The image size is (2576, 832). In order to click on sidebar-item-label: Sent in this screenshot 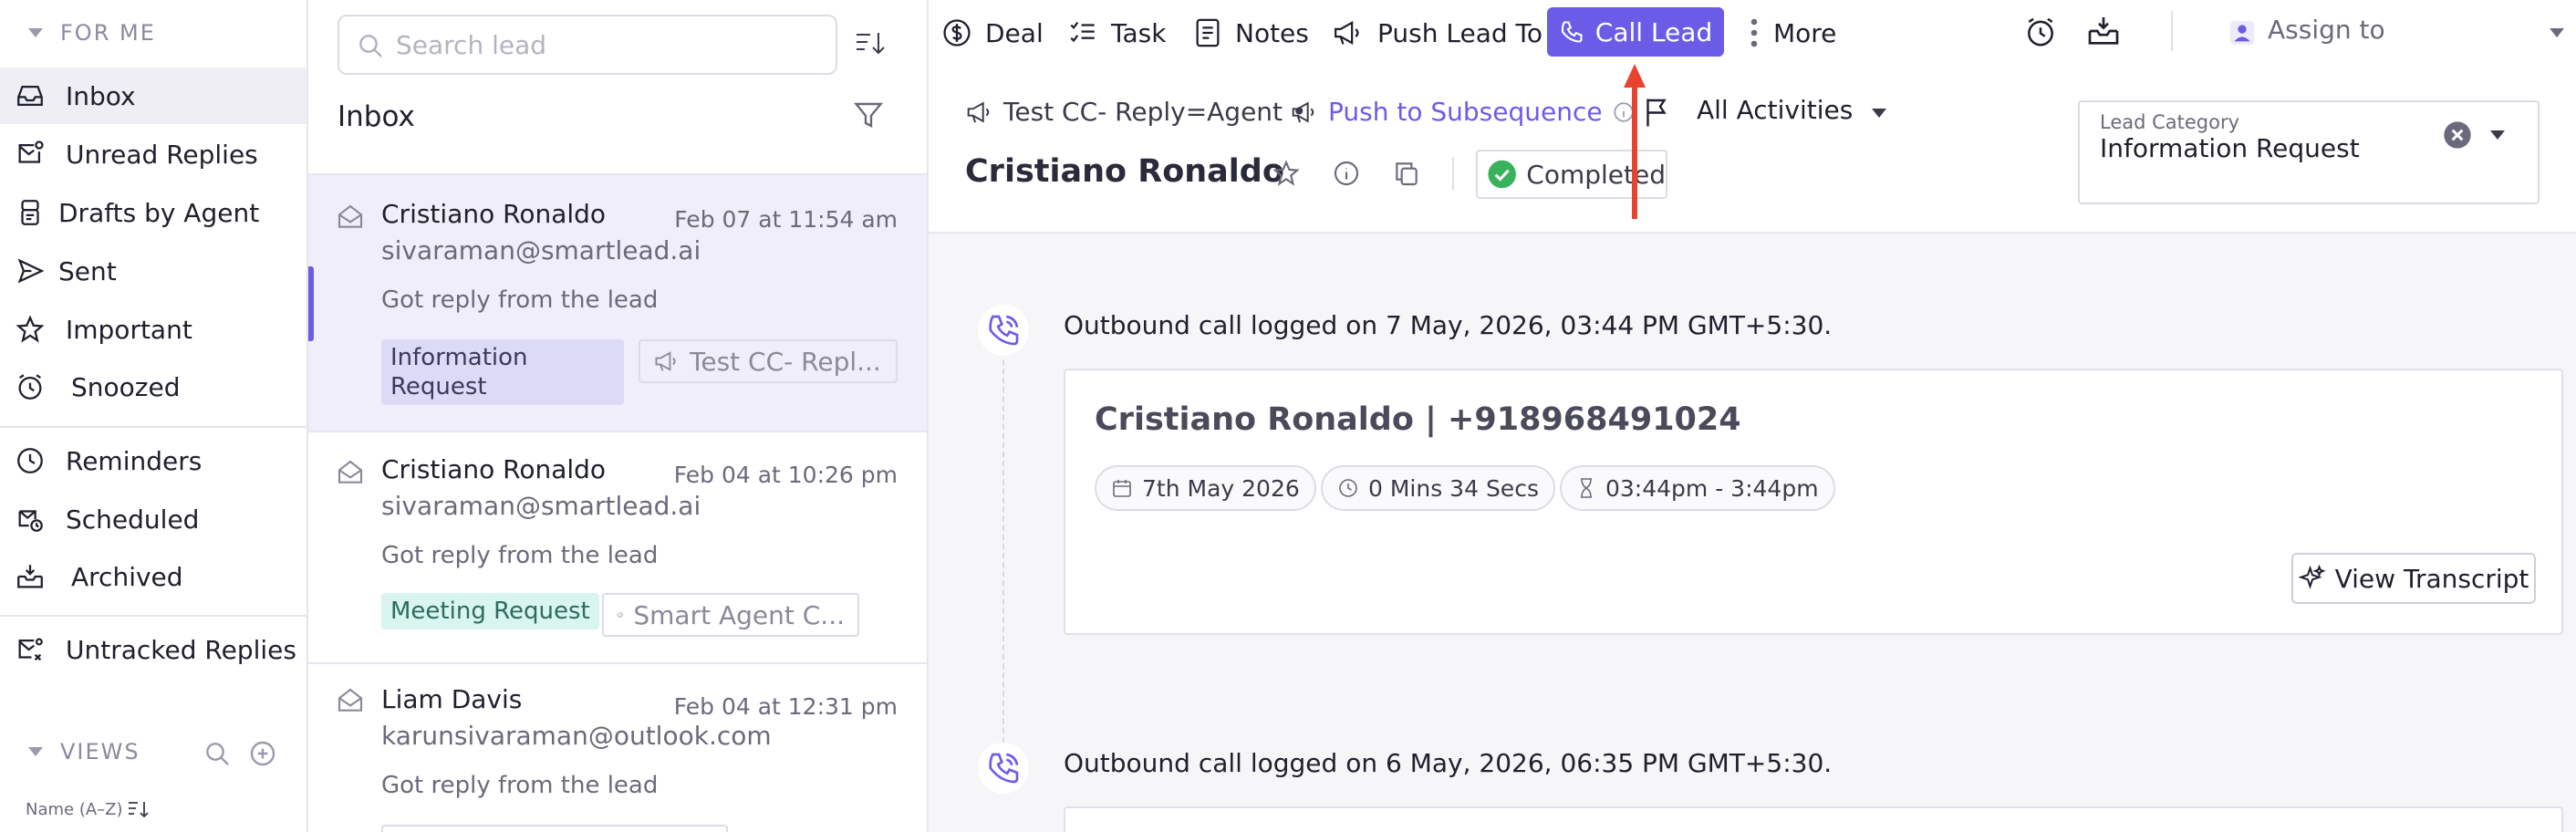, I will do `click(87, 271)`.